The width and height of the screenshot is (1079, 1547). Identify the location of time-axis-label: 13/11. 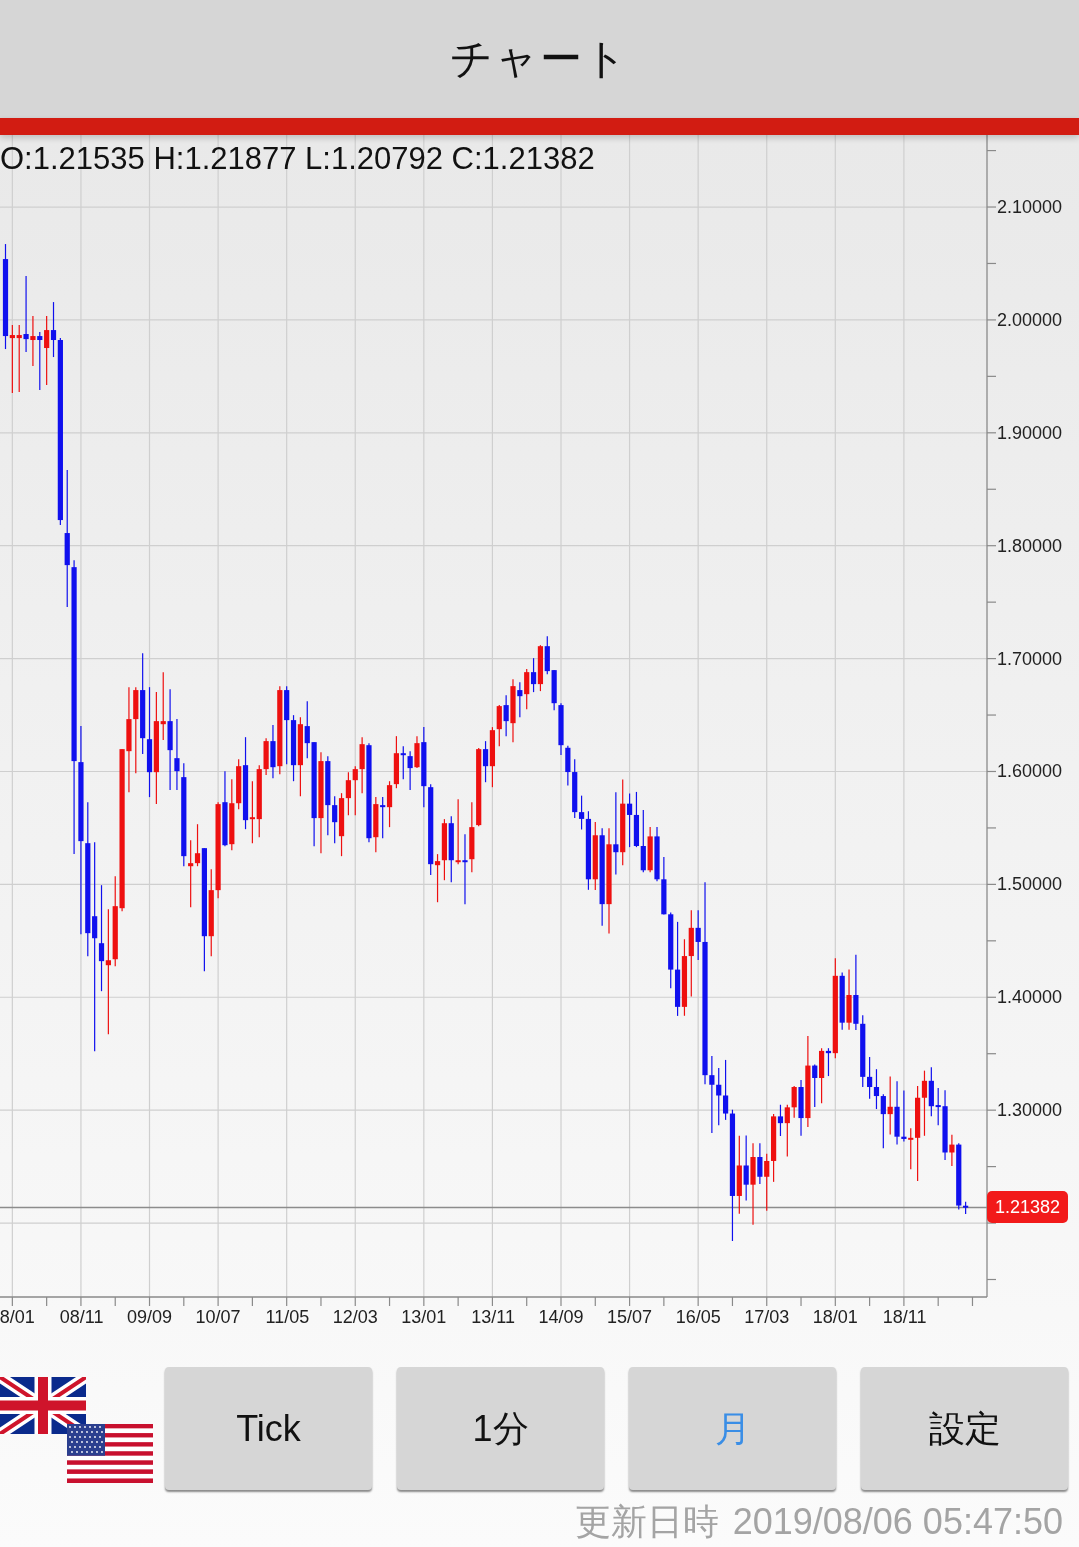
(493, 1317).